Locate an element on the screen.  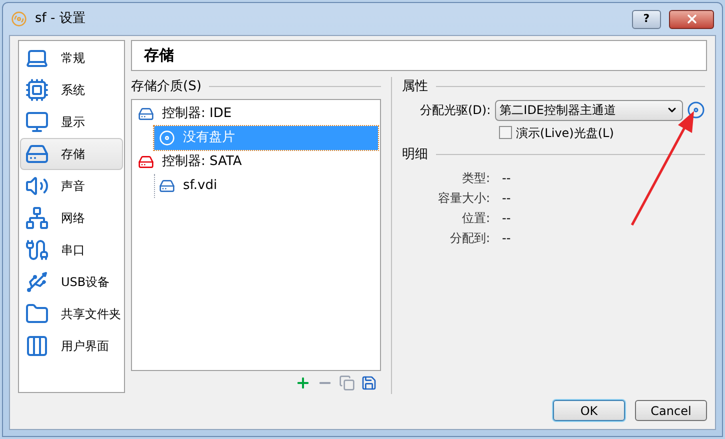
window-title: sf - 设置 is located at coordinates (60, 19).